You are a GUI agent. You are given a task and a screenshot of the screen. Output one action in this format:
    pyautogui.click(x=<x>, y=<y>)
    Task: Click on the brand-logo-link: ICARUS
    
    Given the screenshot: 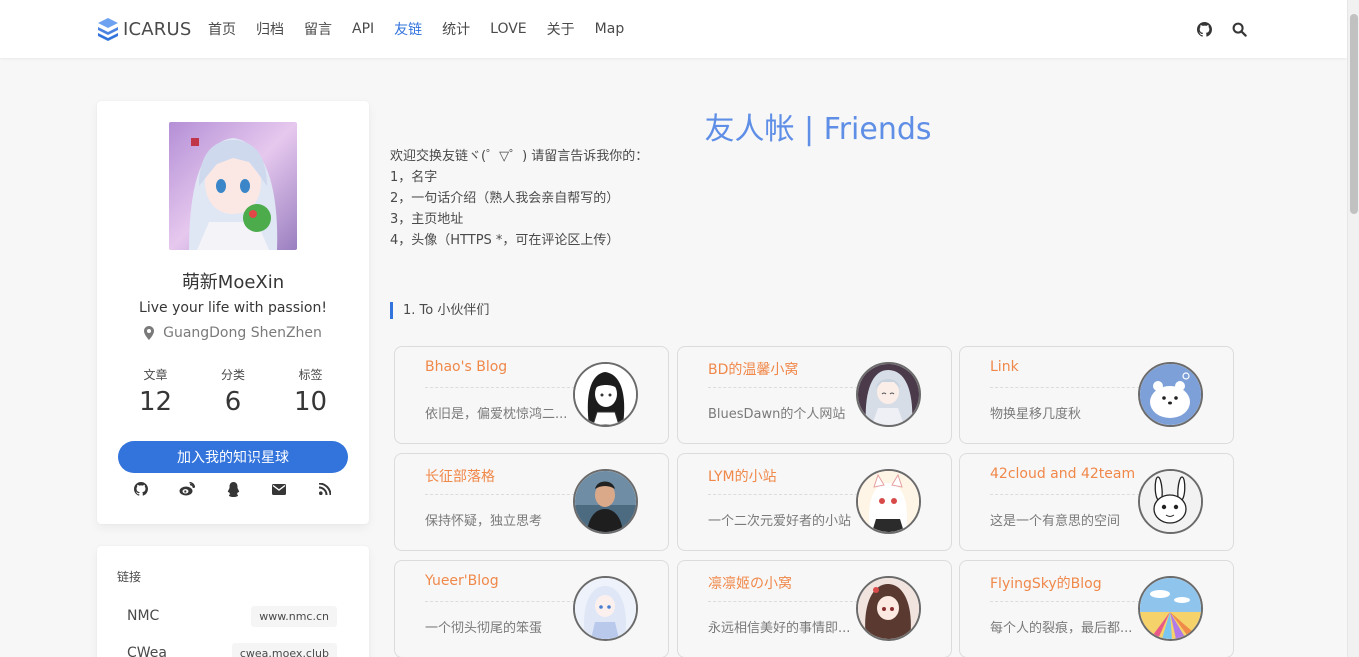 What is the action you would take?
    pyautogui.click(x=144, y=29)
    